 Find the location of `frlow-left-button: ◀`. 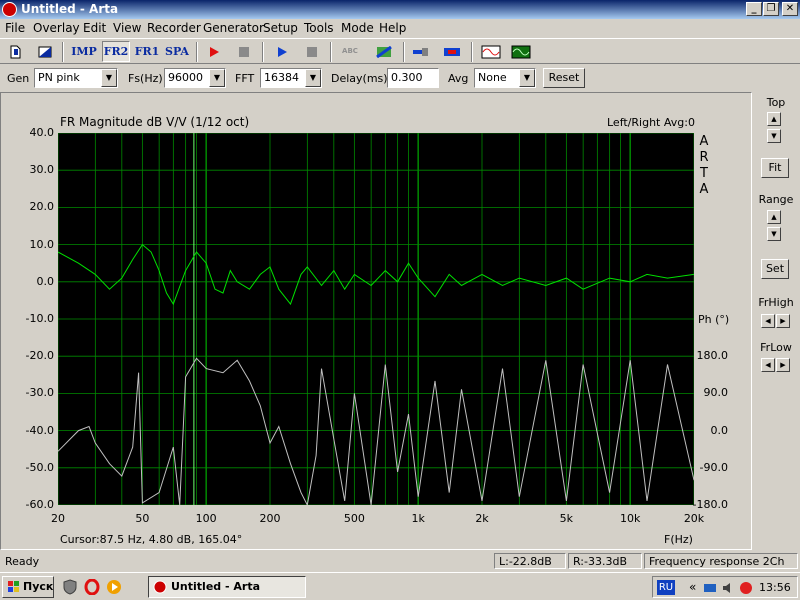

frlow-left-button: ◀ is located at coordinates (768, 365).